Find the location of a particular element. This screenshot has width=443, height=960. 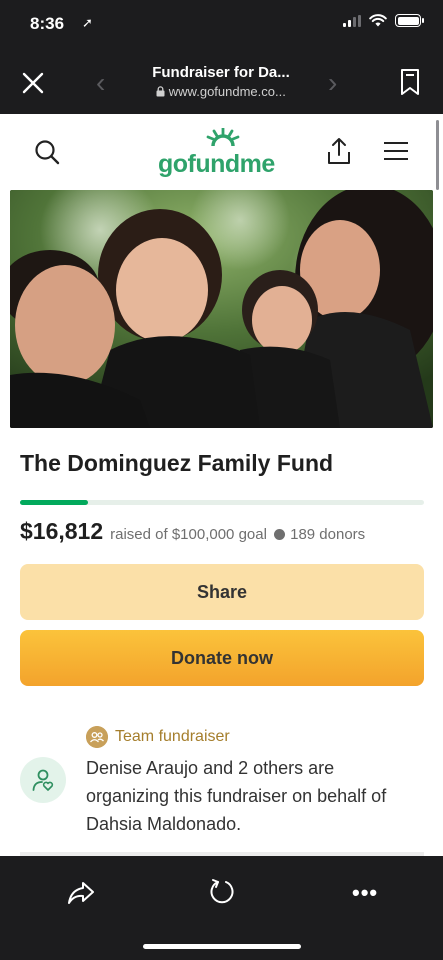

bookmark-icon is located at coordinates (410, 82).